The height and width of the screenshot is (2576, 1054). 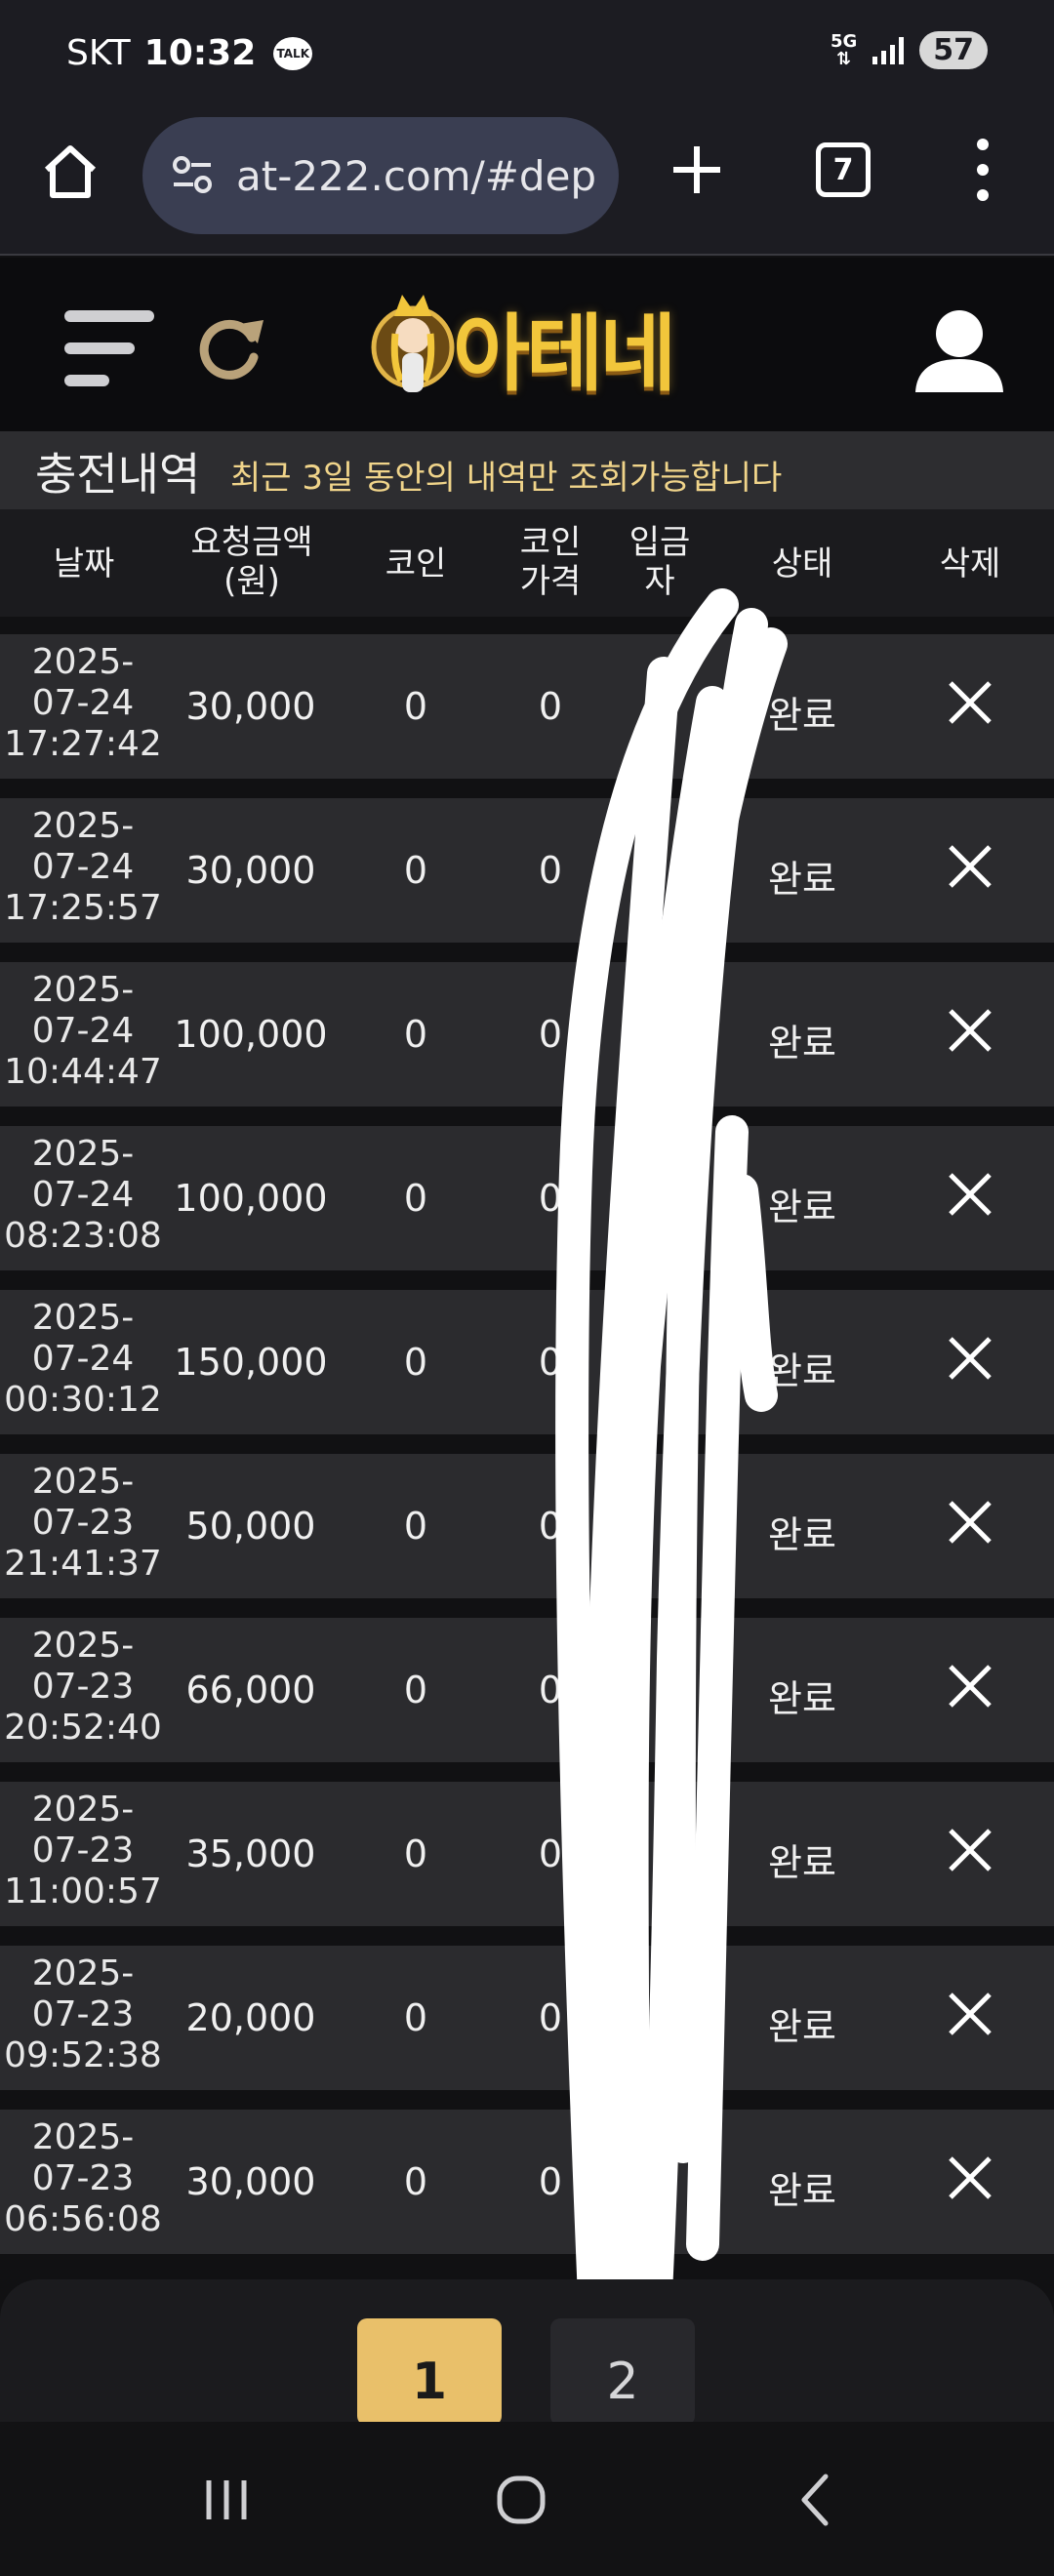 What do you see at coordinates (802, 564) in the screenshot?
I see `header-status: 상태` at bounding box center [802, 564].